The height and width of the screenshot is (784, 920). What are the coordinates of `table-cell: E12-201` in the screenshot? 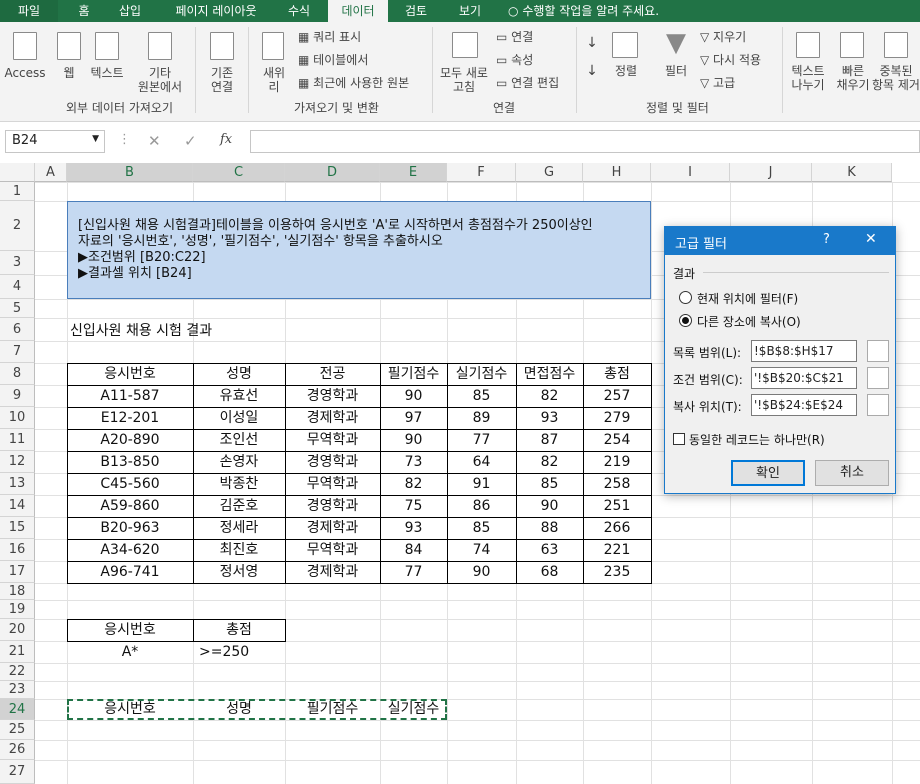 It's located at (130, 418).